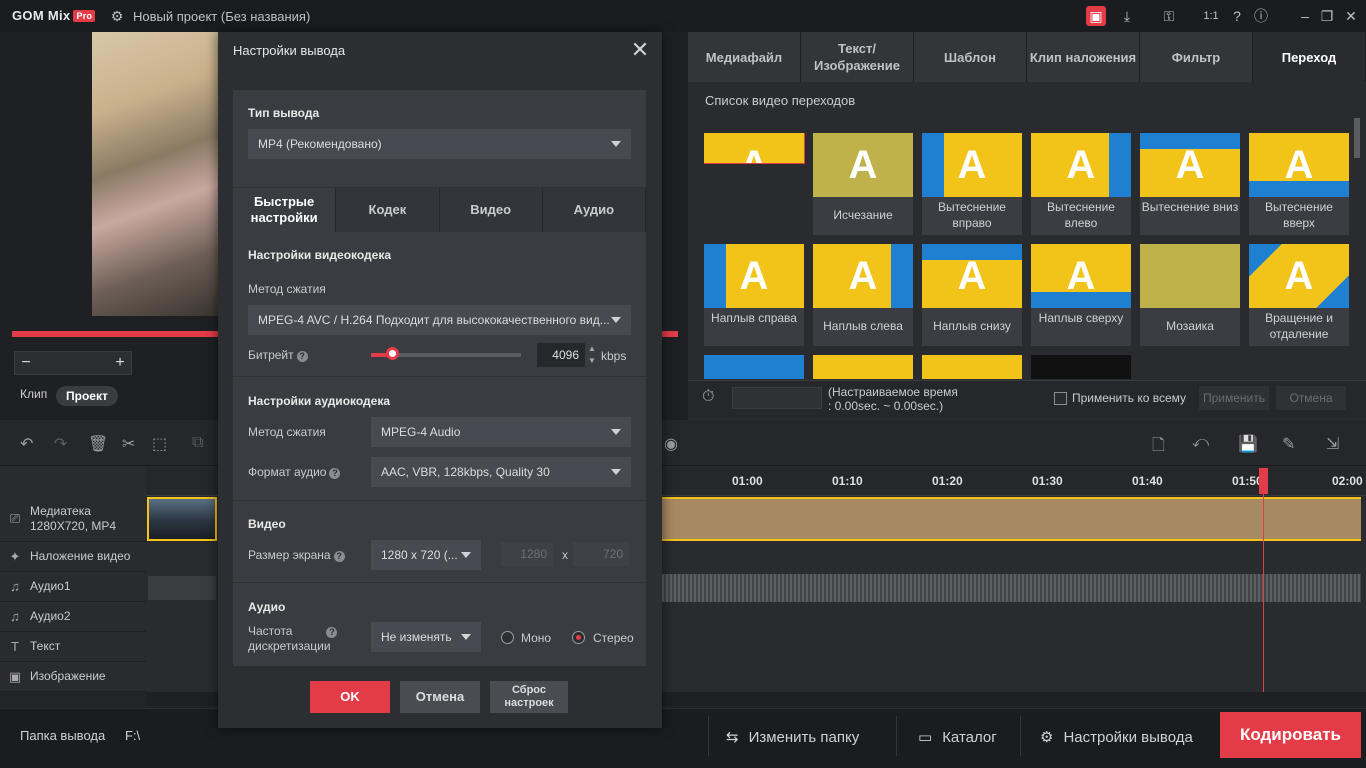 This screenshot has width=1366, height=768. Describe the element at coordinates (1261, 16) in the screenshot. I see `info-icon: ⓘ` at that location.